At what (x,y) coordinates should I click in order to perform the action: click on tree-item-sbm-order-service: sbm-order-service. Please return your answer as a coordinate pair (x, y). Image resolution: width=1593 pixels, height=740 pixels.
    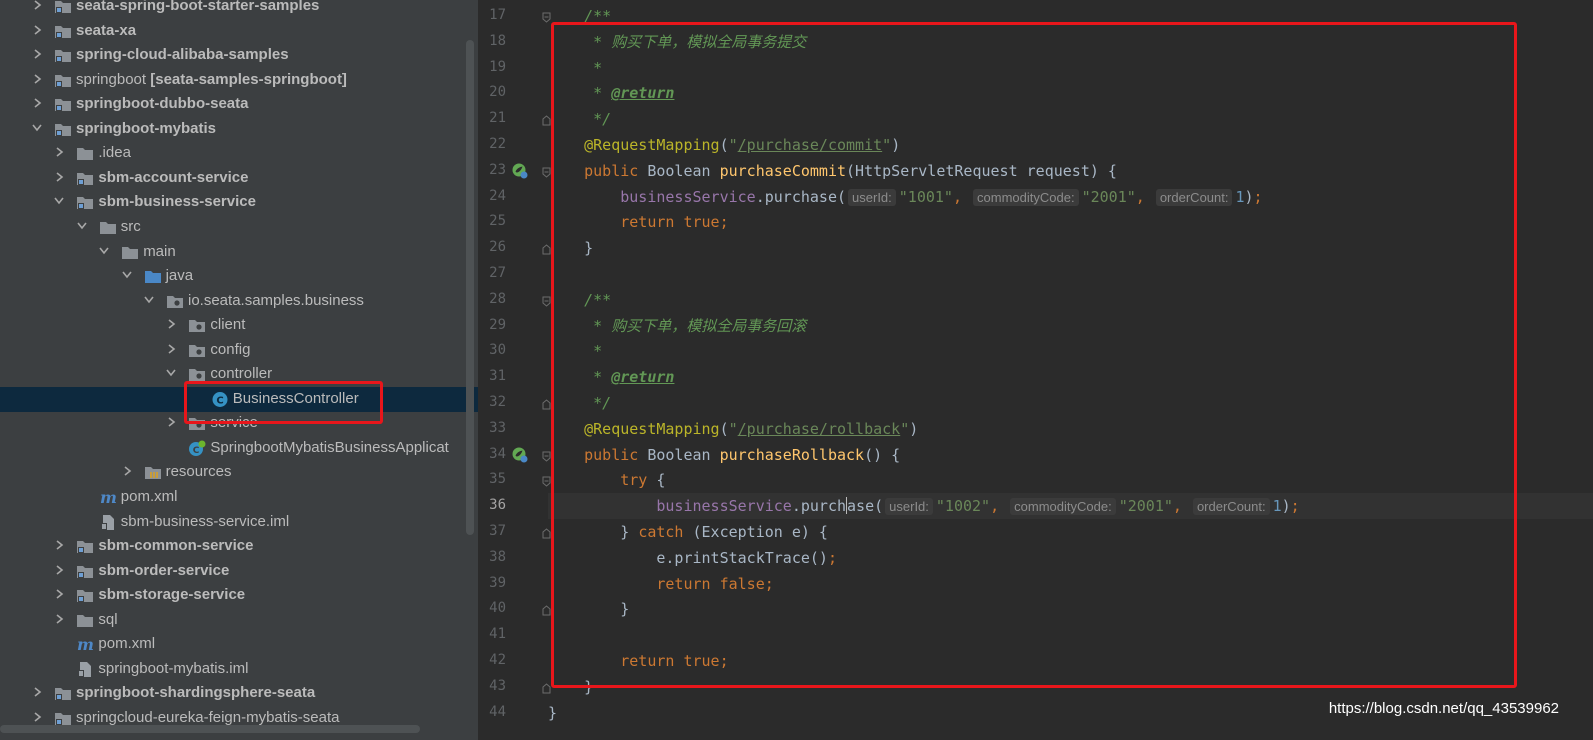
    Looking at the image, I should click on (239, 571).